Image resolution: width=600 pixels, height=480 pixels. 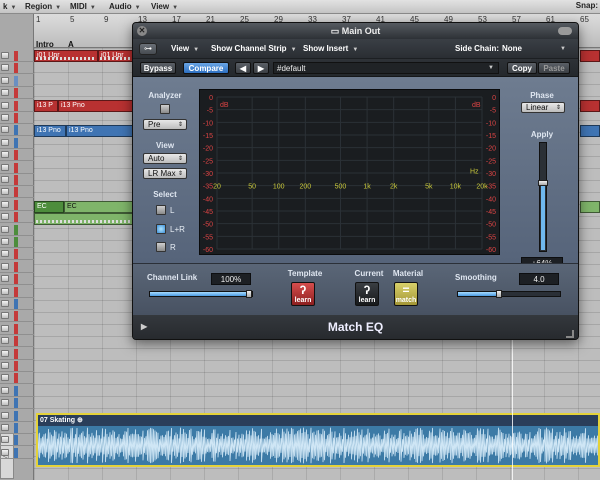 What do you see at coordinates (536, 49) in the screenshot?
I see `side-chain-select: None ▼` at bounding box center [536, 49].